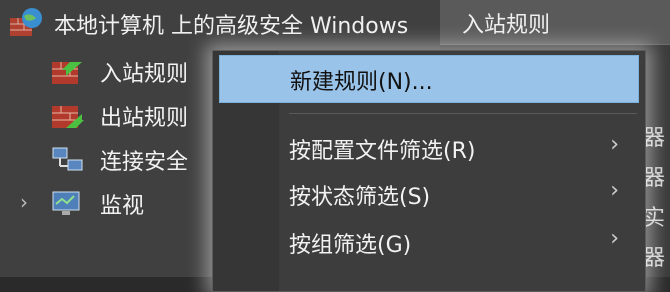 The image size is (670, 292). What do you see at coordinates (68, 72) in the screenshot?
I see `inbound-rules-icon` at bounding box center [68, 72].